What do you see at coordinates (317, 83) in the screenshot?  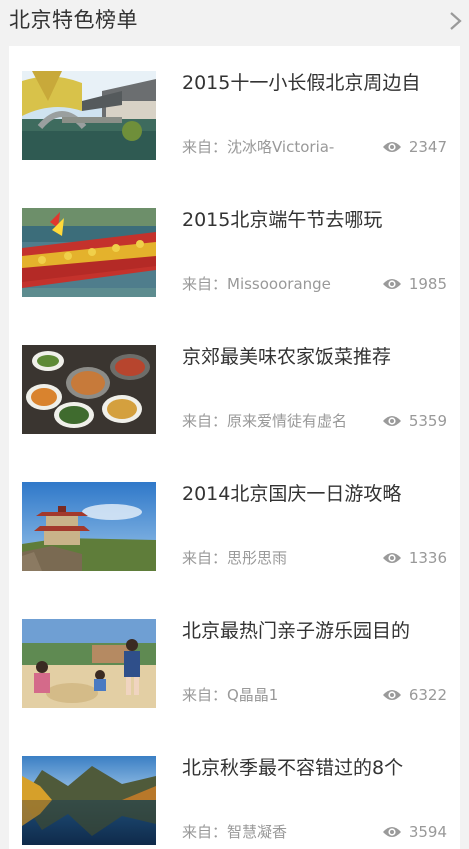 I see `item-title: 2015十一小长假北京周边自` at bounding box center [317, 83].